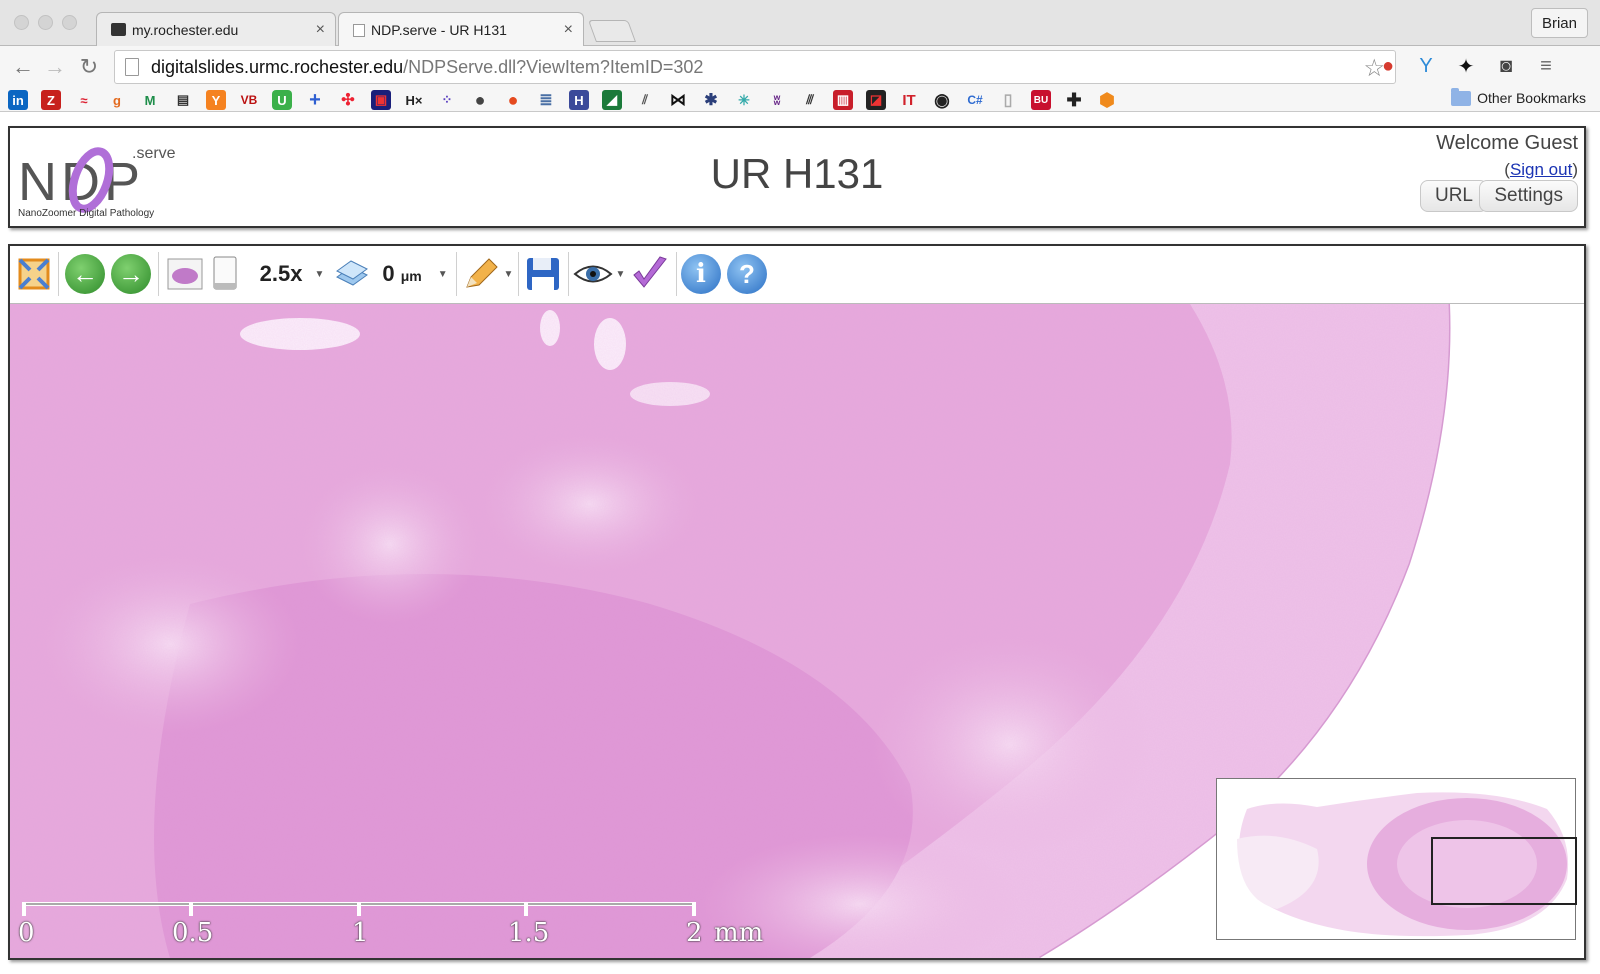  I want to click on save-disk-icon, so click(543, 274).